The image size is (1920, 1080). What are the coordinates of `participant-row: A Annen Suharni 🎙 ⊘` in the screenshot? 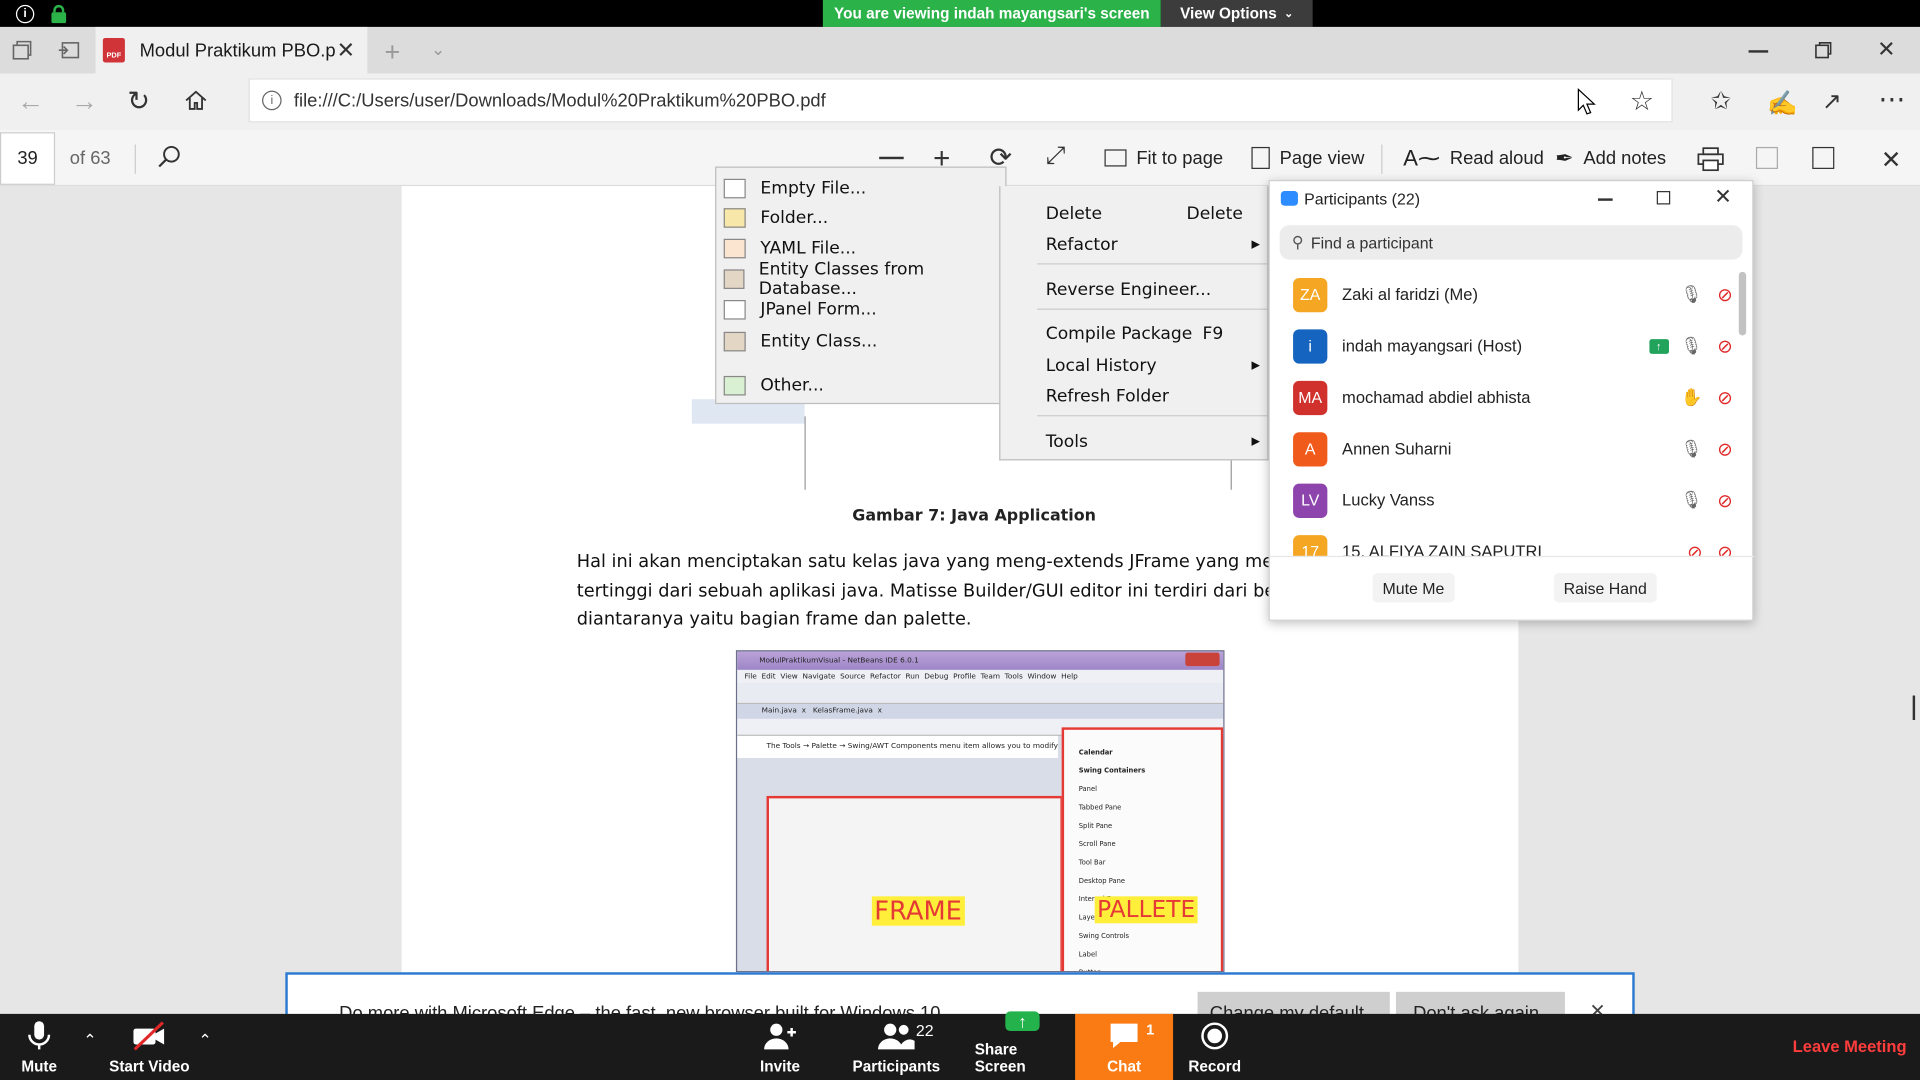 It's located at (1505, 449).